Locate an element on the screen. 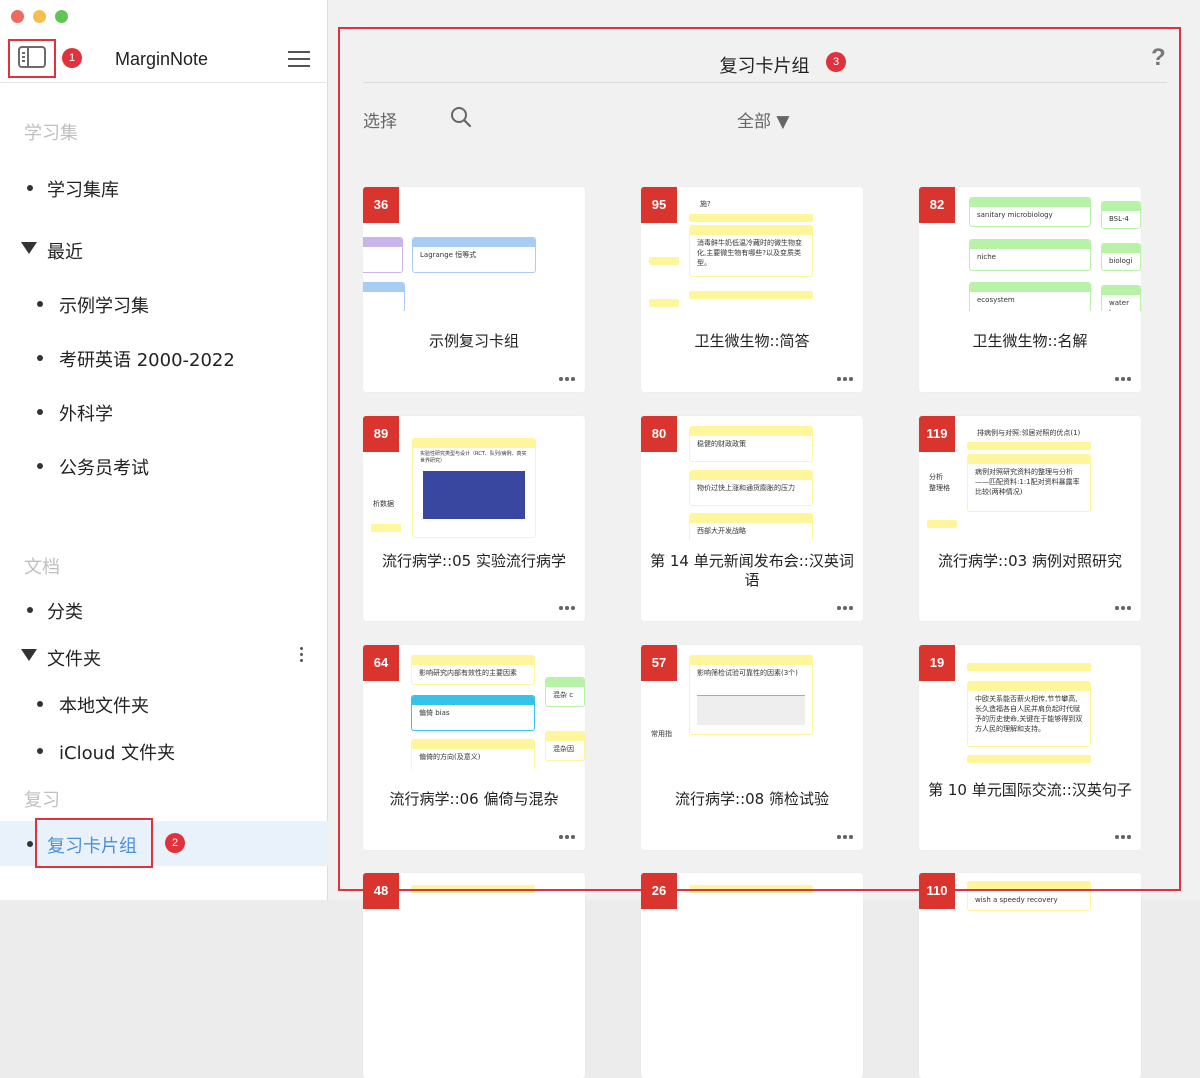 The image size is (1200, 1078). zoom-window-button is located at coordinates (61, 16).